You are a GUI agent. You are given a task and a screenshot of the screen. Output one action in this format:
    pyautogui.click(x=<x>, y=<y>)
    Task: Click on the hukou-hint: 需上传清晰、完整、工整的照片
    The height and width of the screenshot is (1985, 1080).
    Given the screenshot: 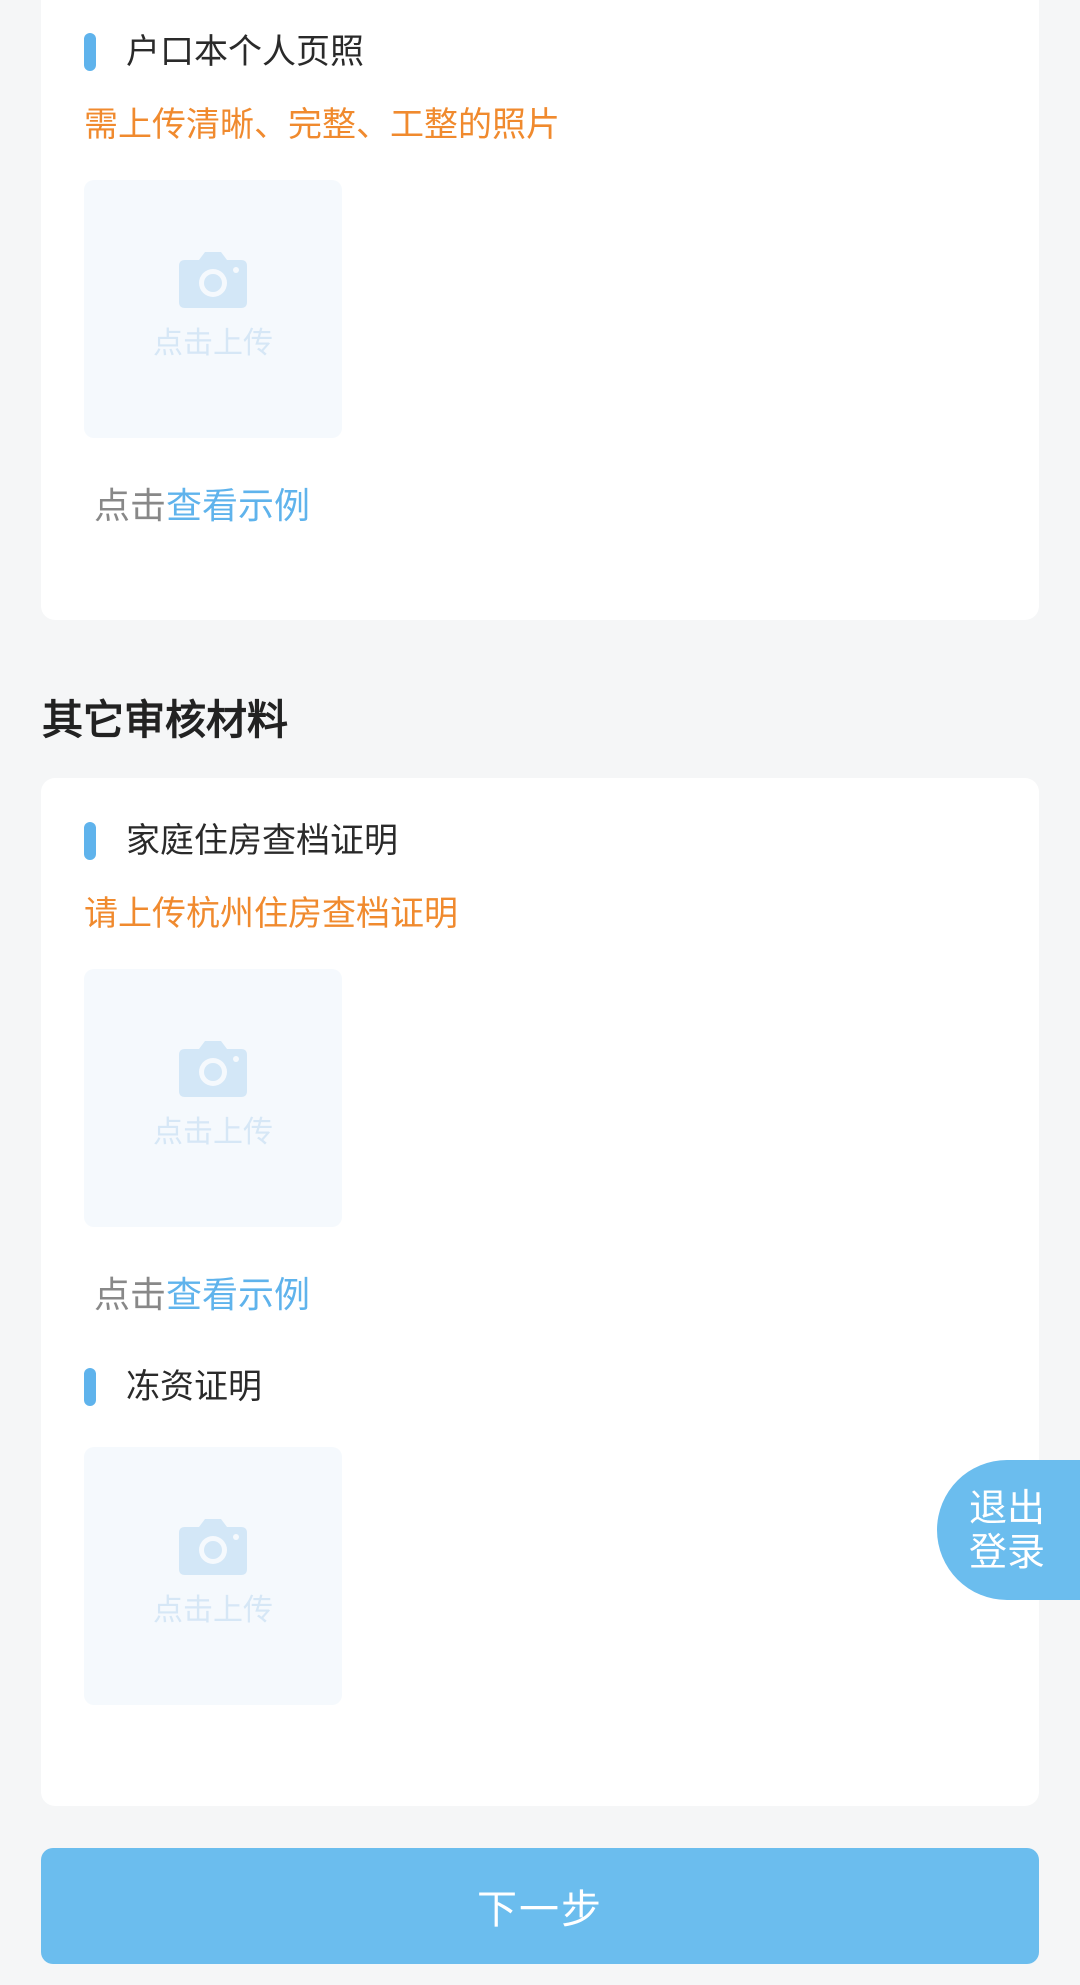 What is the action you would take?
    pyautogui.click(x=322, y=125)
    